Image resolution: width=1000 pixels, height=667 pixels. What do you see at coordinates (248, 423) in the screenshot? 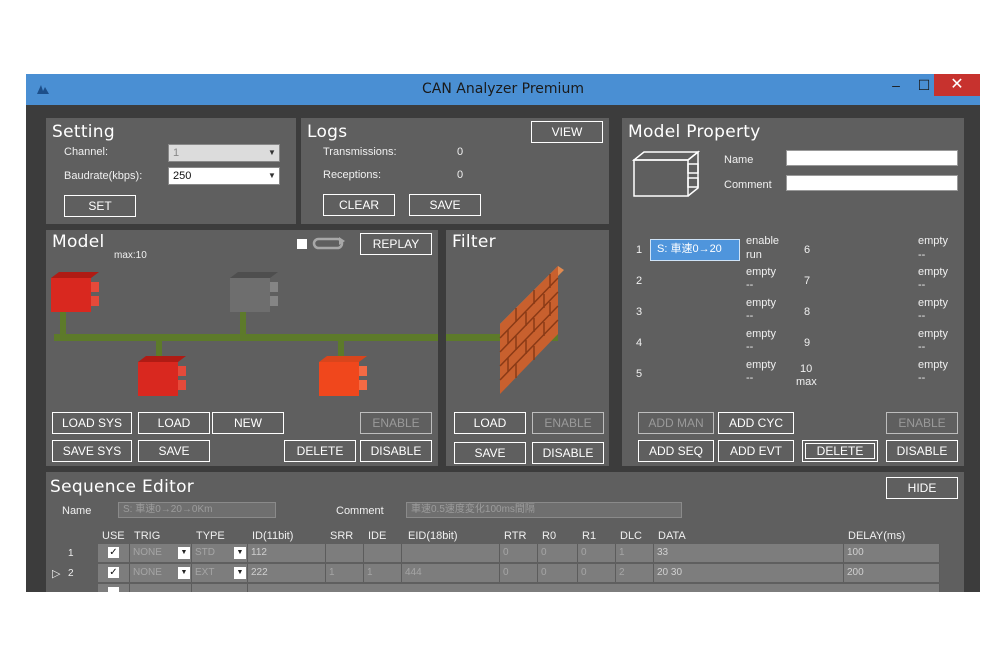
I see `model-new-button: NEW` at bounding box center [248, 423].